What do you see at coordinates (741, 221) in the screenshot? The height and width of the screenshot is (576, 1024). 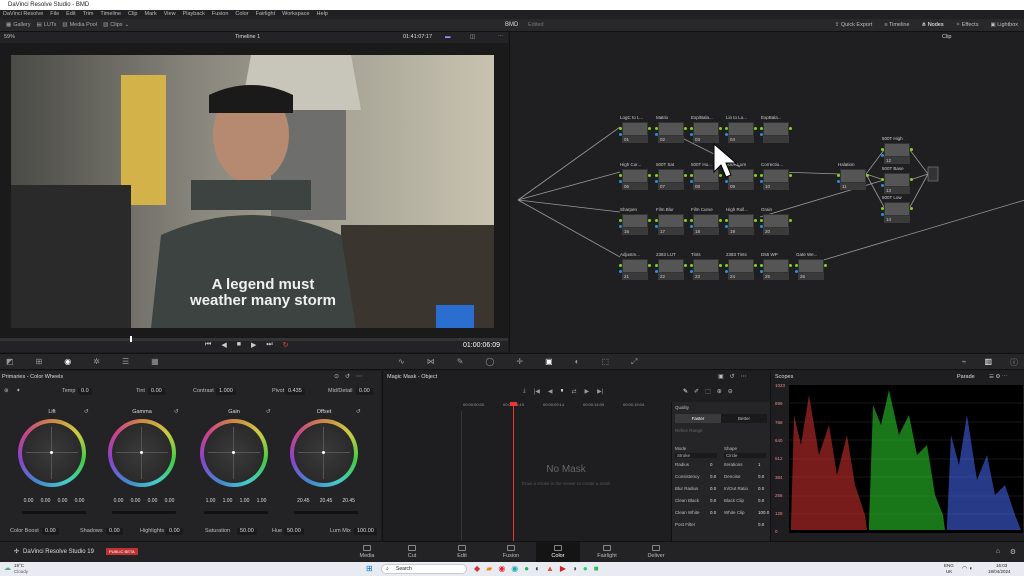 I see `node: High Roll... 19` at bounding box center [741, 221].